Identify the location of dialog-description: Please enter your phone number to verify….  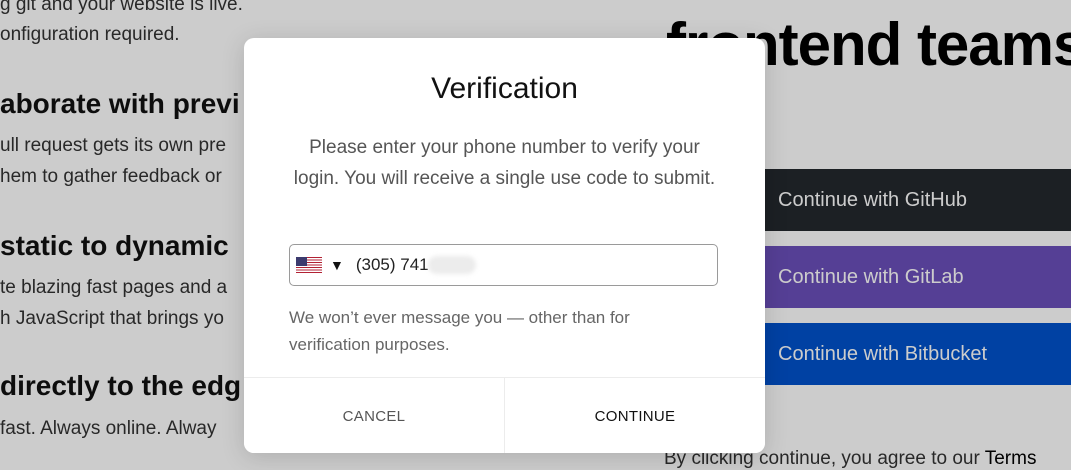
(504, 163).